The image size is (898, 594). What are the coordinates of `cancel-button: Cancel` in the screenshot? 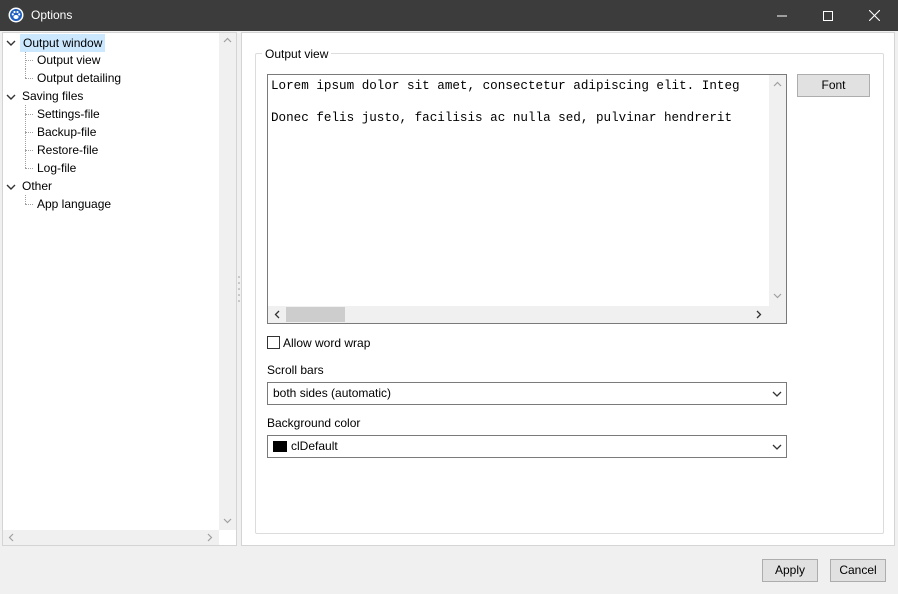 It's located at (858, 570).